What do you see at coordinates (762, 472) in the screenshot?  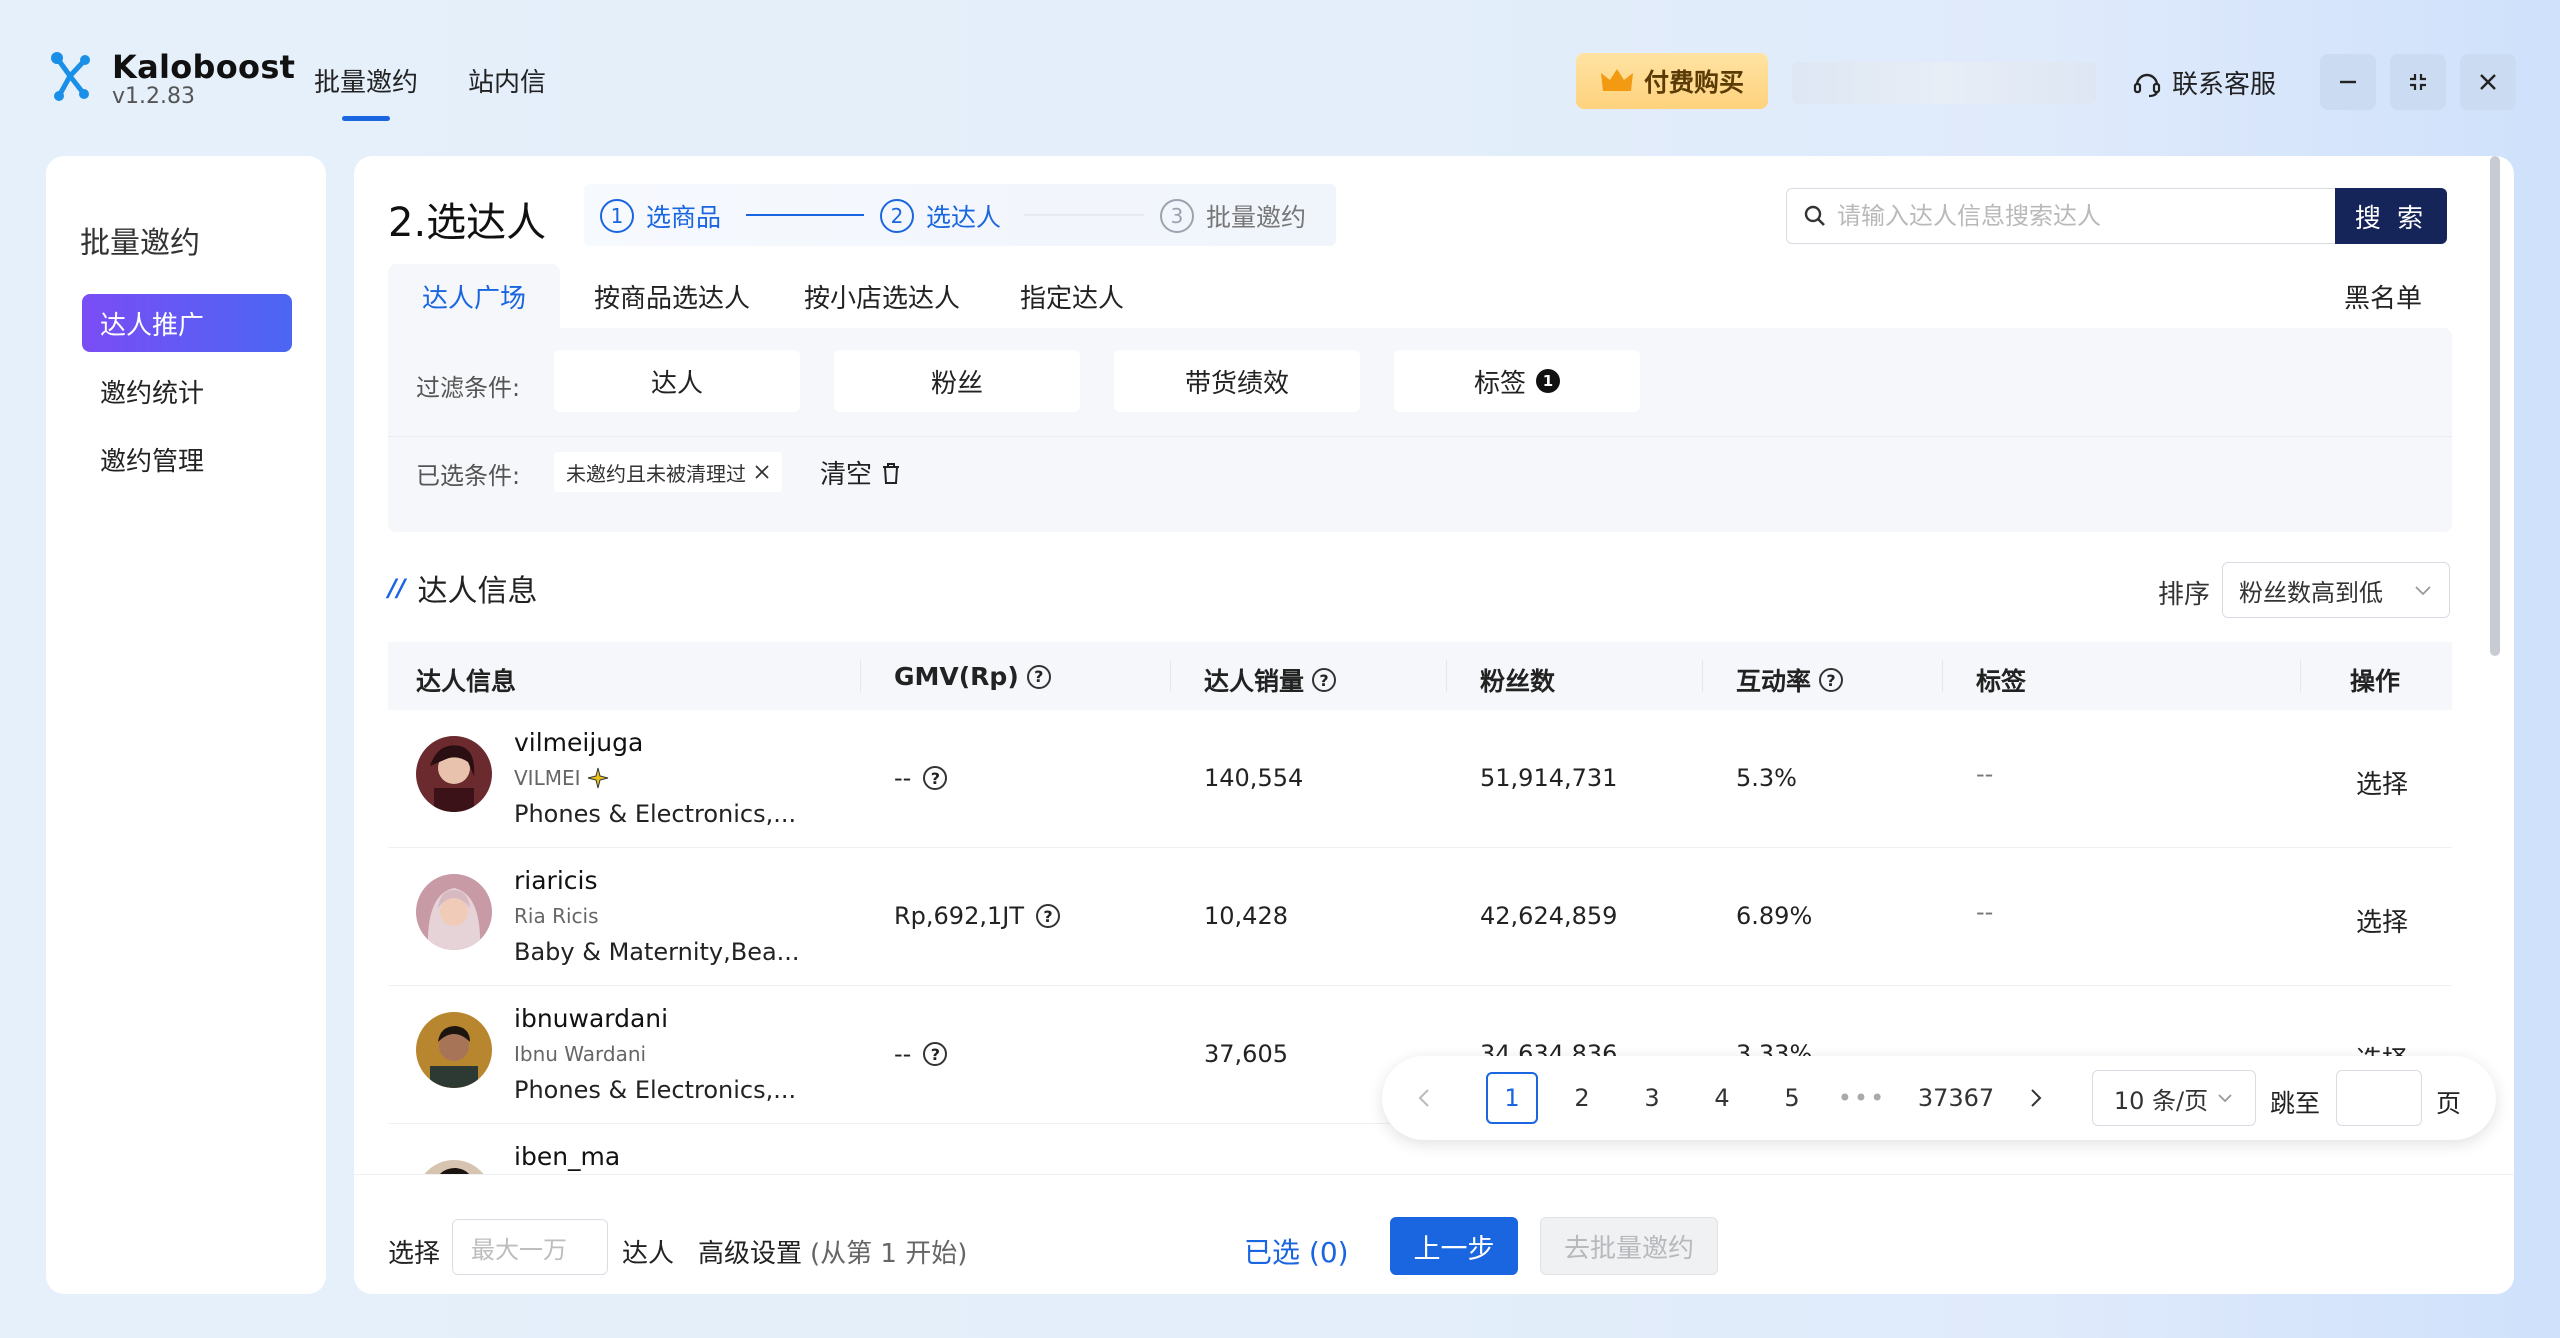 I see `chip-remove-icon` at bounding box center [762, 472].